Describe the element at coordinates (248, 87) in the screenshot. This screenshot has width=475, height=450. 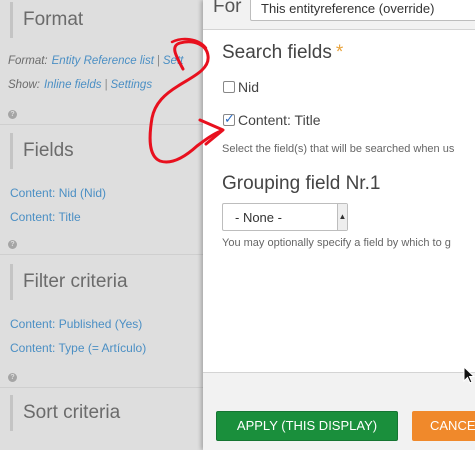
I see `nid-checkbox-label: Nid` at that location.